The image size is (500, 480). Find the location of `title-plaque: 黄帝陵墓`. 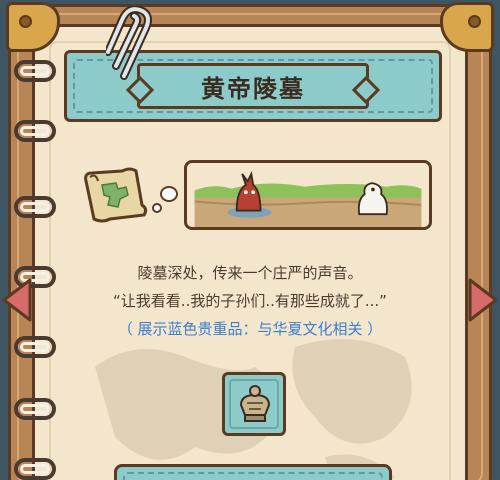

title-plaque: 黄帝陵墓 is located at coordinates (253, 86).